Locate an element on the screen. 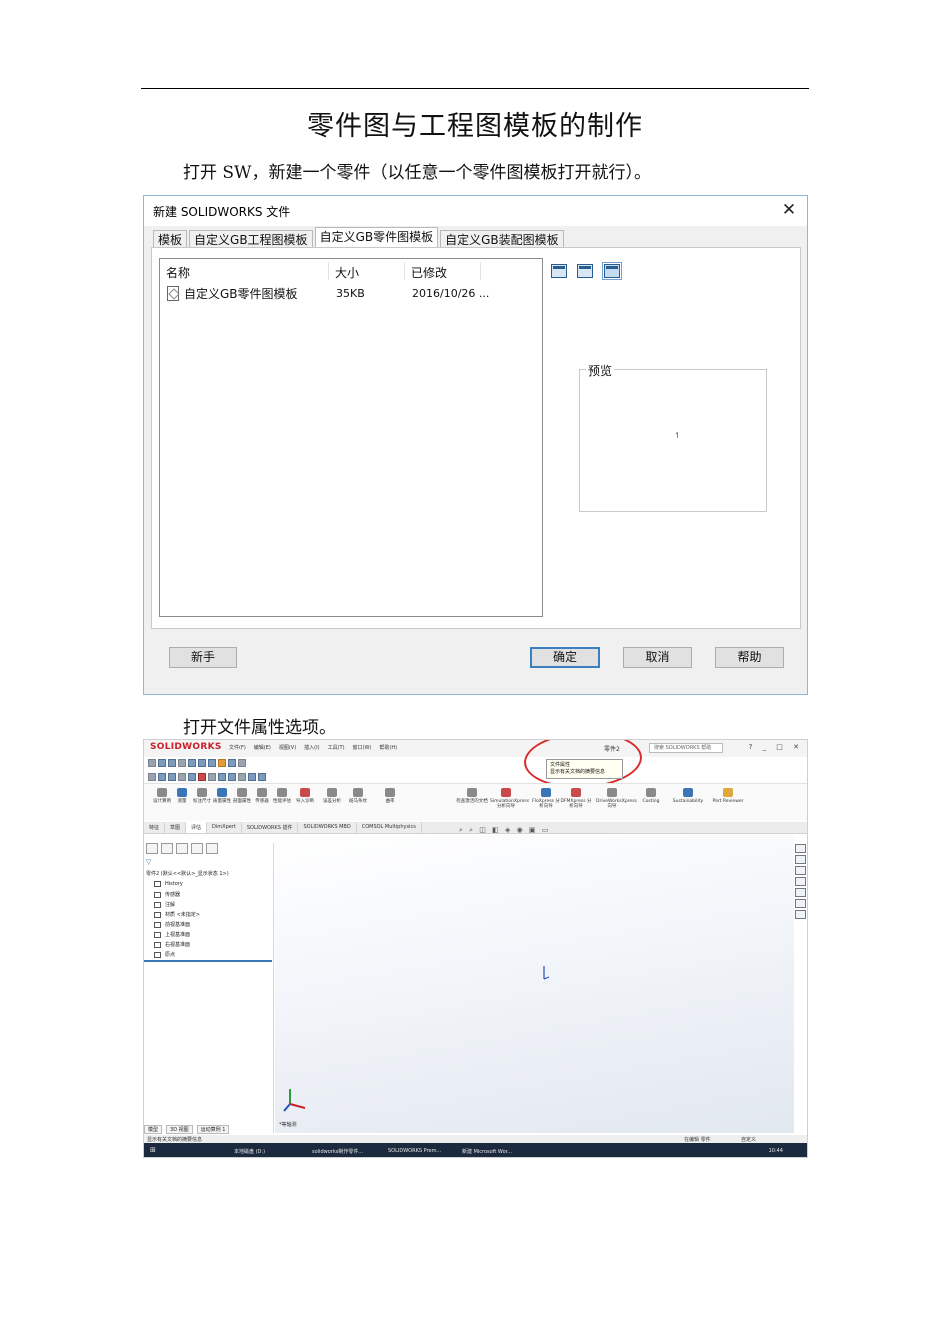 The height and width of the screenshot is (1344, 950). view-orientation-icon is located at coordinates (192, 763).